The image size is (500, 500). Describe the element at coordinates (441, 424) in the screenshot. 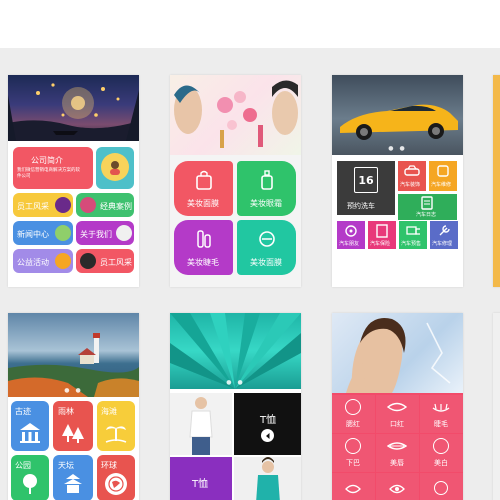

I see `eyelash-label: 睫毛` at that location.